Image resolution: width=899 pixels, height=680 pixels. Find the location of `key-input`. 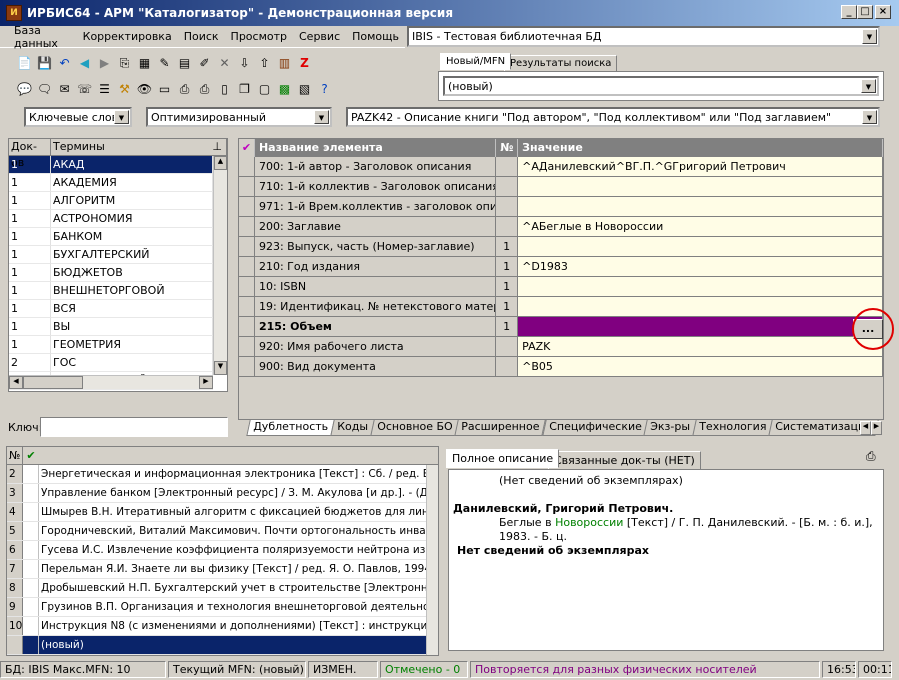

key-input is located at coordinates (134, 427).